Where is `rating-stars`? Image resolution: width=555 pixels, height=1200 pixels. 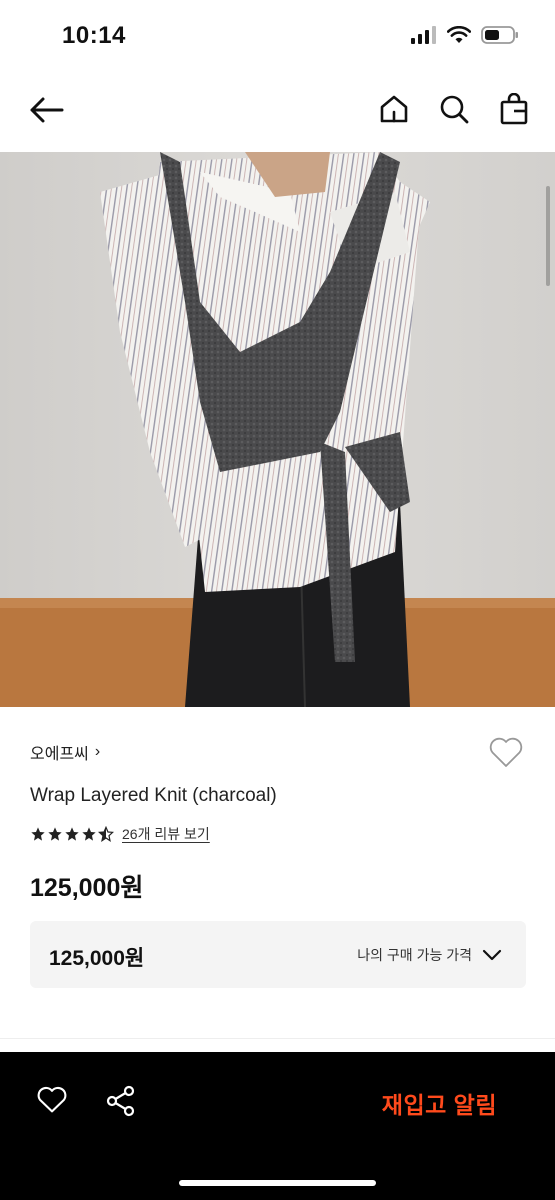
rating-stars is located at coordinates (72, 834).